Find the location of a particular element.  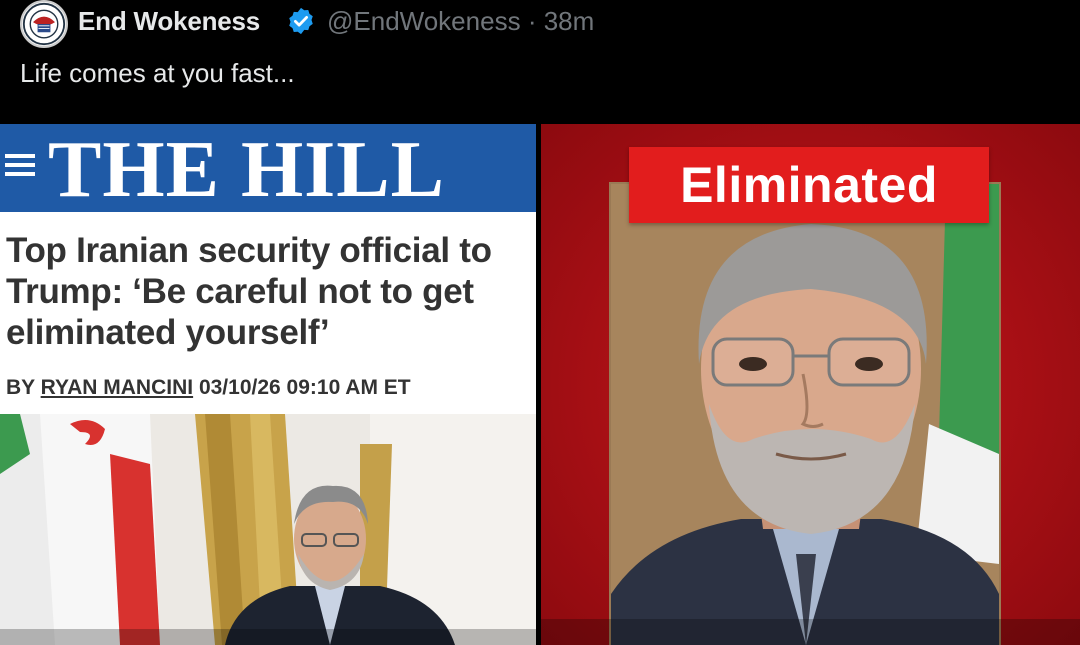

seal-avatar-icon is located at coordinates (44, 24).